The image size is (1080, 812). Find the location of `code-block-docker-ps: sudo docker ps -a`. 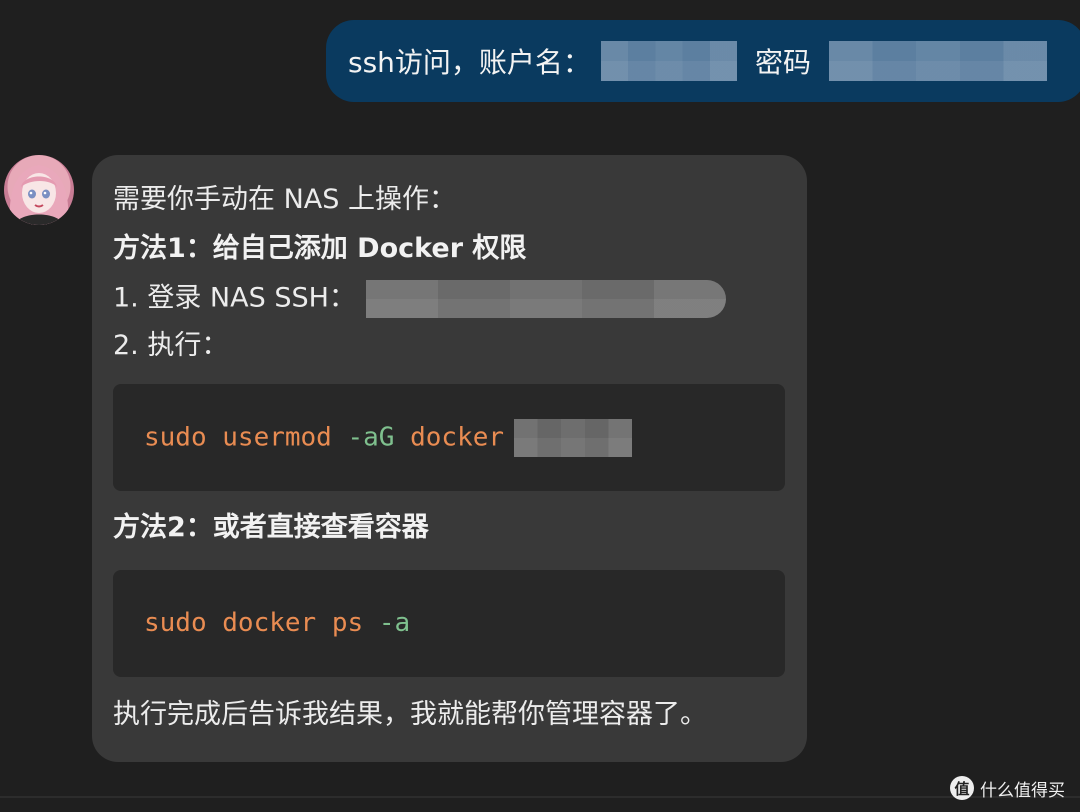

code-block-docker-ps: sudo docker ps -a is located at coordinates (449, 623).